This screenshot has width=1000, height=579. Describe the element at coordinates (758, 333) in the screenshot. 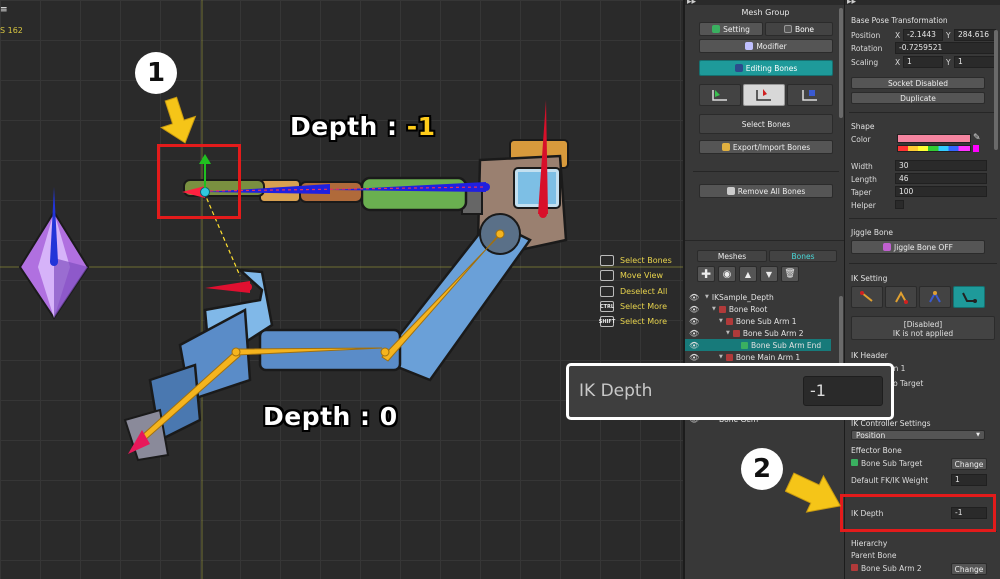

I see `tree-item: 👁 ▼ Bone Sub Arm 2` at that location.